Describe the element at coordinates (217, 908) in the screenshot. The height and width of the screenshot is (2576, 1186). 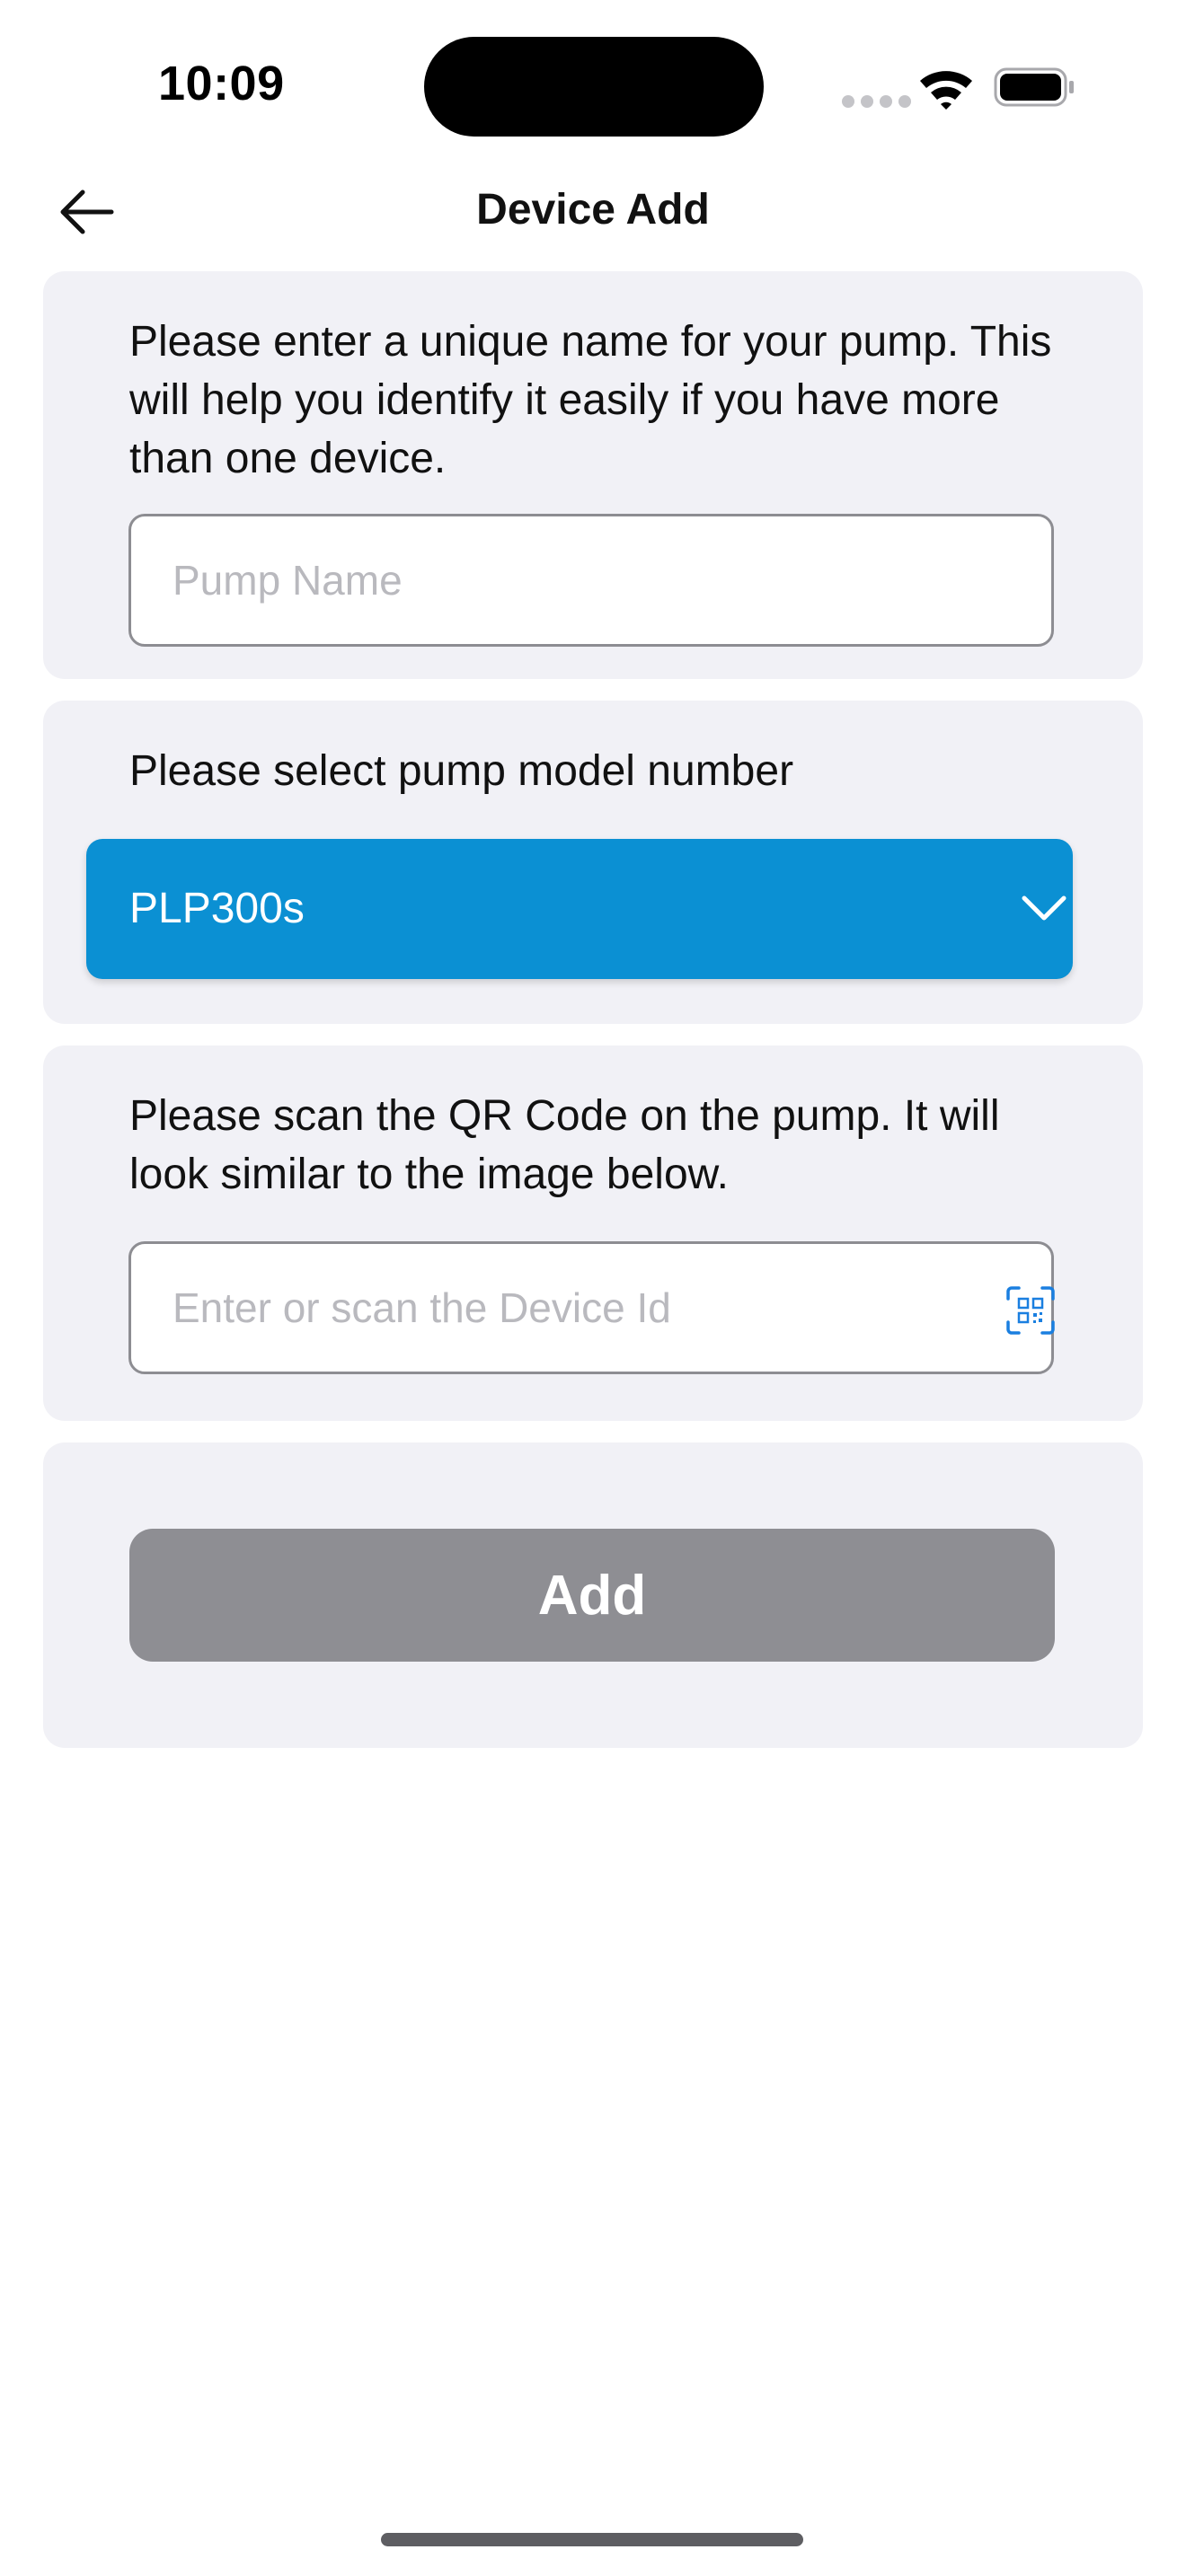
I see `pump-model-selected-value: PLP300s` at that location.